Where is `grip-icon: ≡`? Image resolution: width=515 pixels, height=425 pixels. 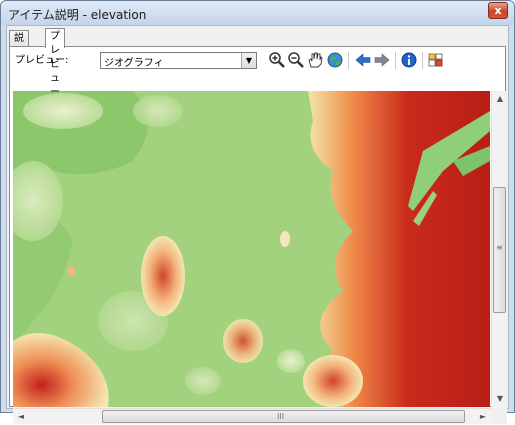 grip-icon: ≡ is located at coordinates (499, 247).